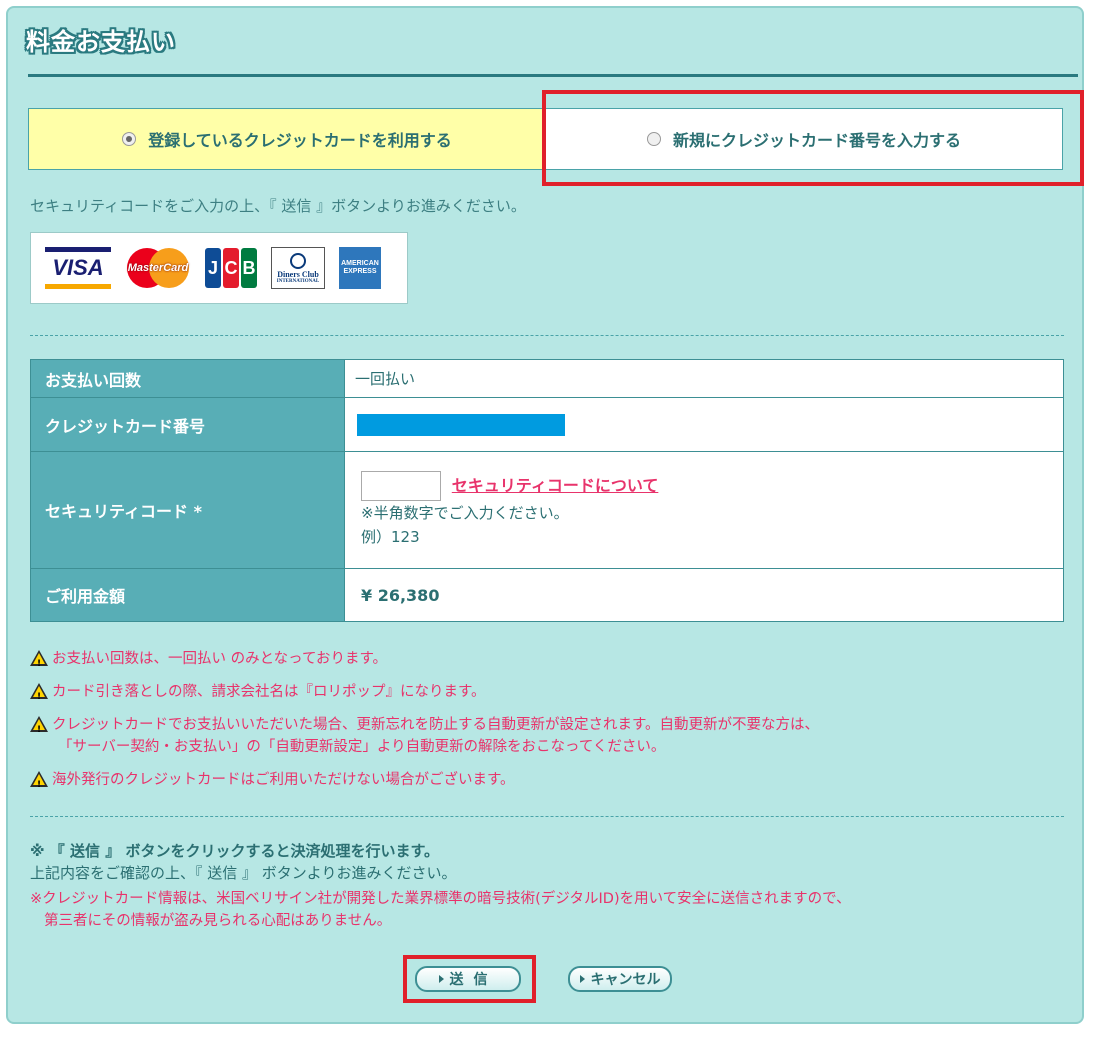  What do you see at coordinates (704, 510) in the screenshot?
I see `security-code-cell: セキュリティコードについて ※半角数字でご入力ください。 例）123` at bounding box center [704, 510].